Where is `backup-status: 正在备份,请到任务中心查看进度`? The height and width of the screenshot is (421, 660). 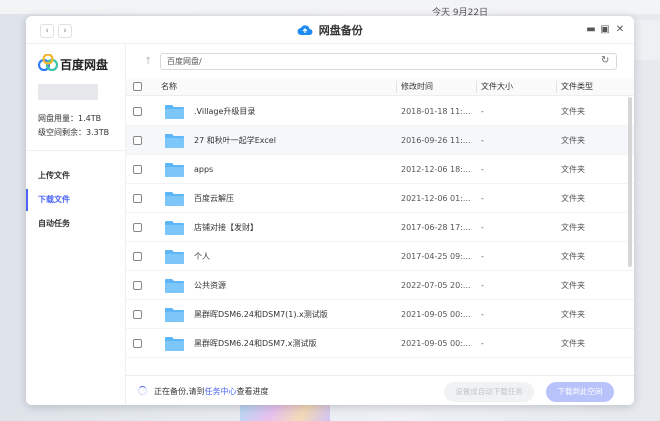
backup-status: 正在备份,请到任务中心查看进度 is located at coordinates (211, 391).